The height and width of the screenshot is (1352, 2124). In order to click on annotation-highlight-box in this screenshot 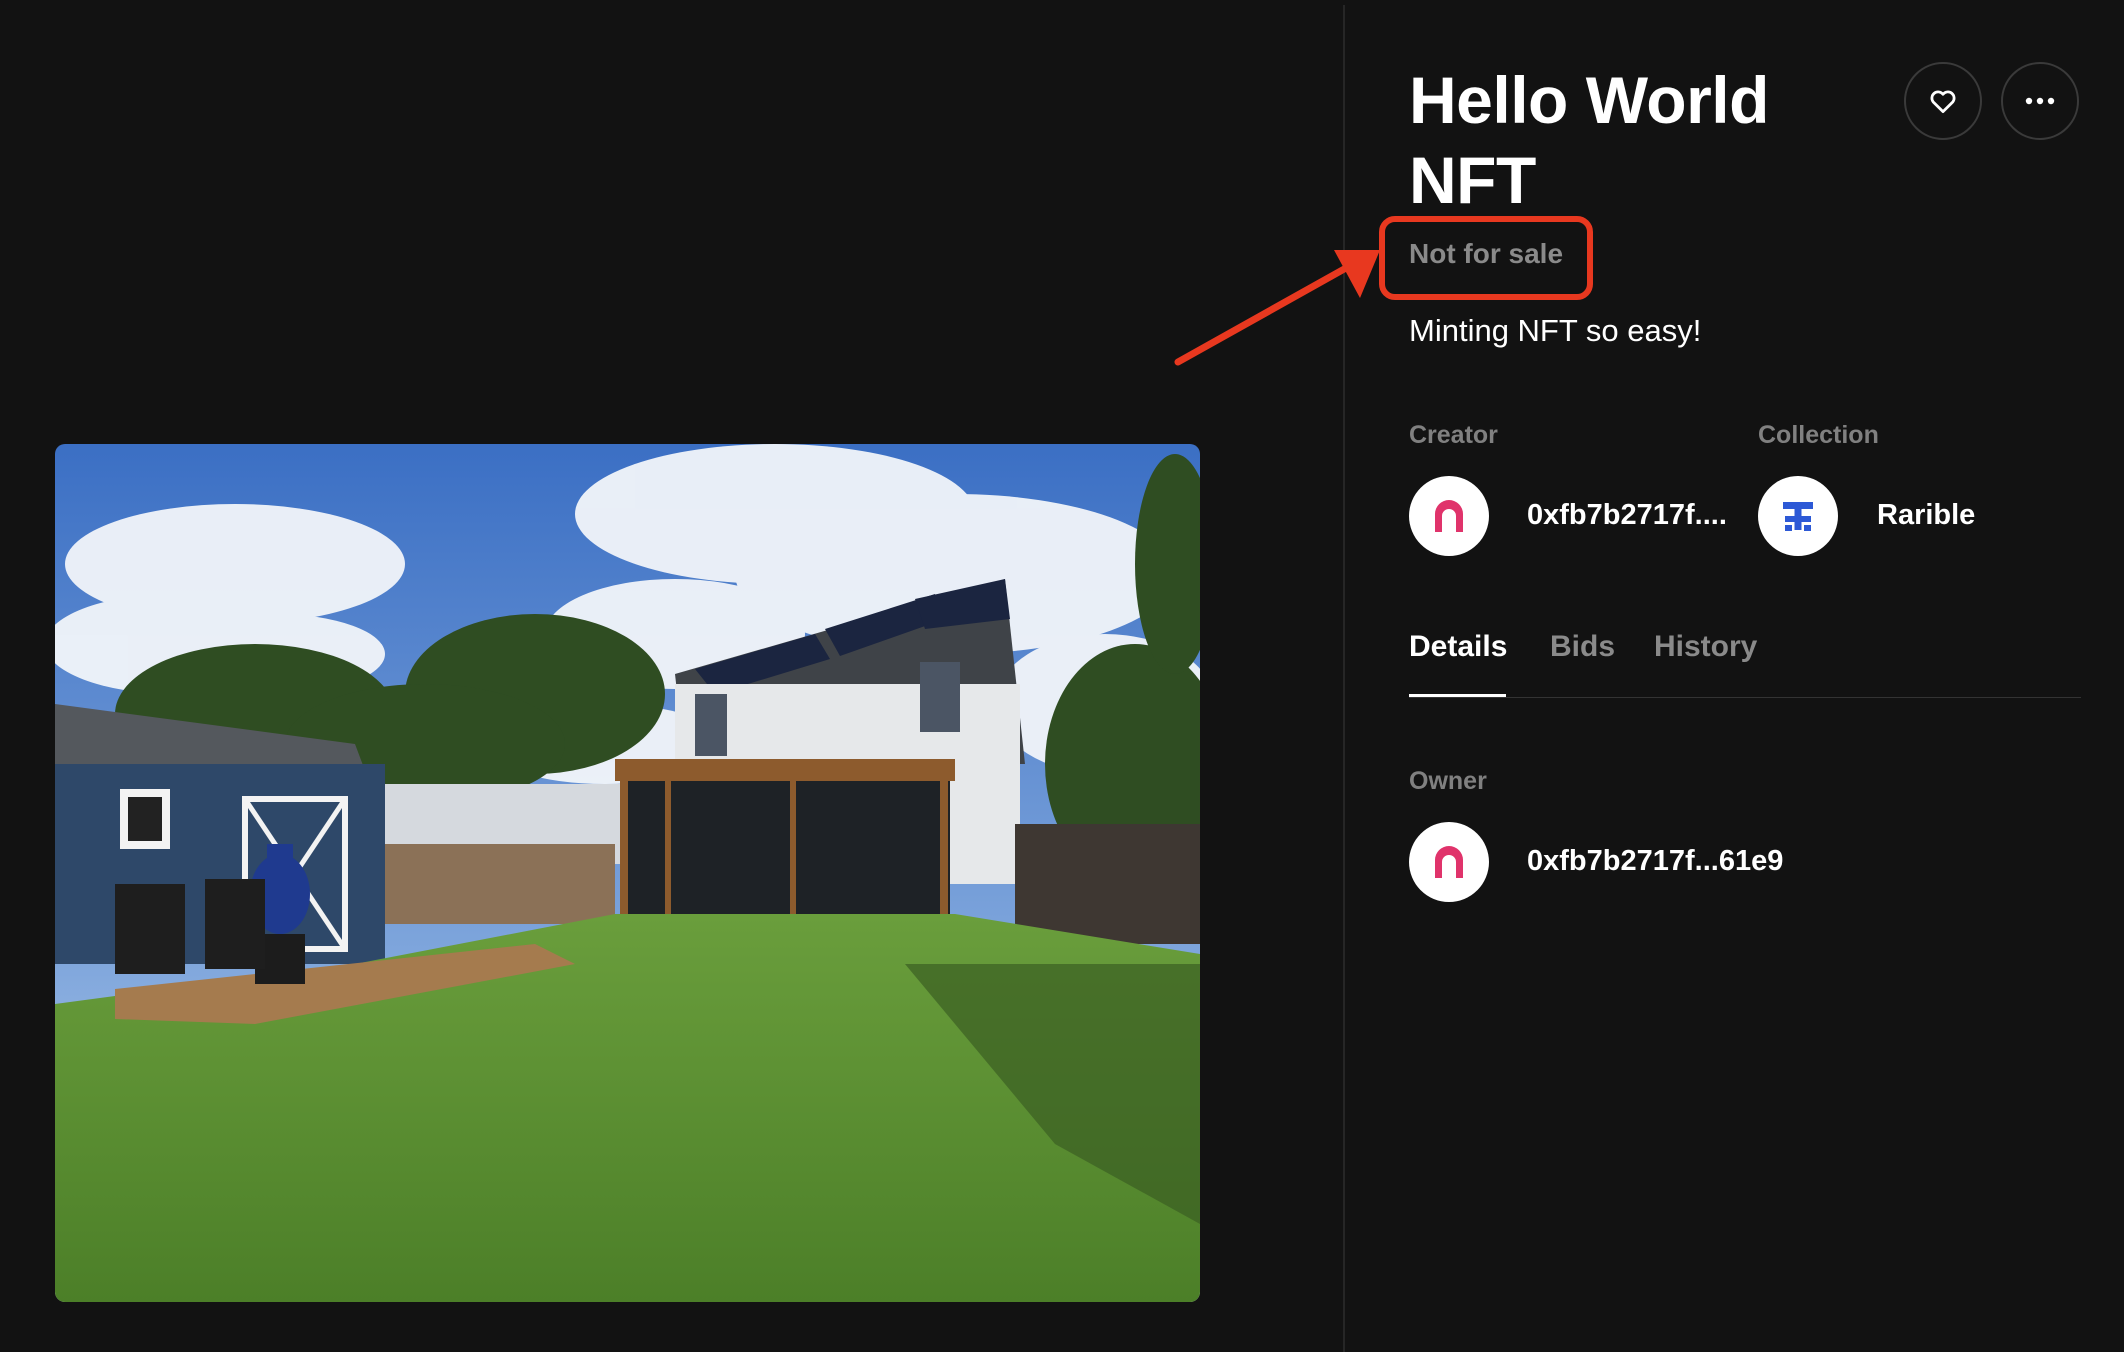, I will do `click(1486, 258)`.